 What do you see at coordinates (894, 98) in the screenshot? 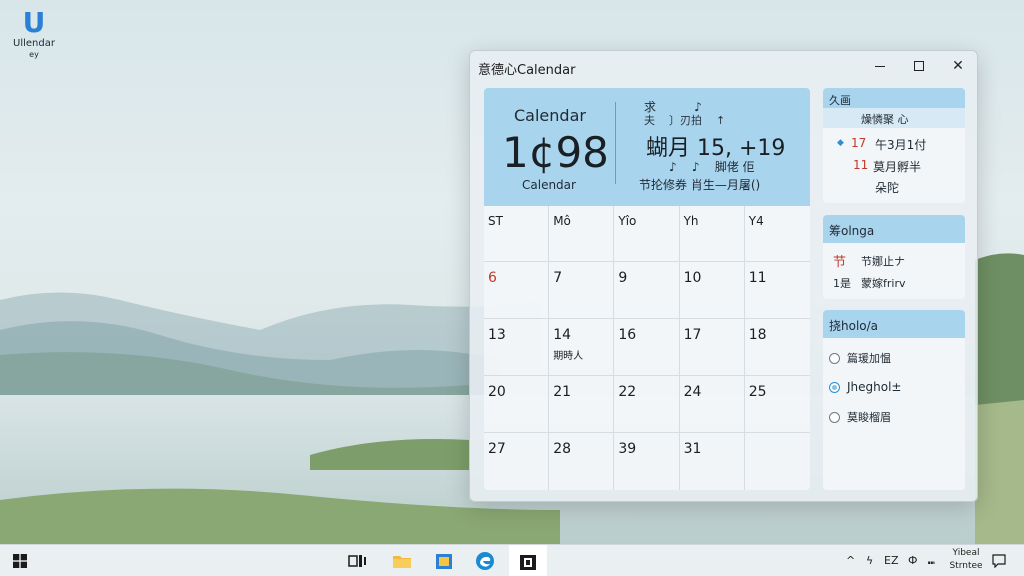
I see `events-panel-title: 久画` at bounding box center [894, 98].